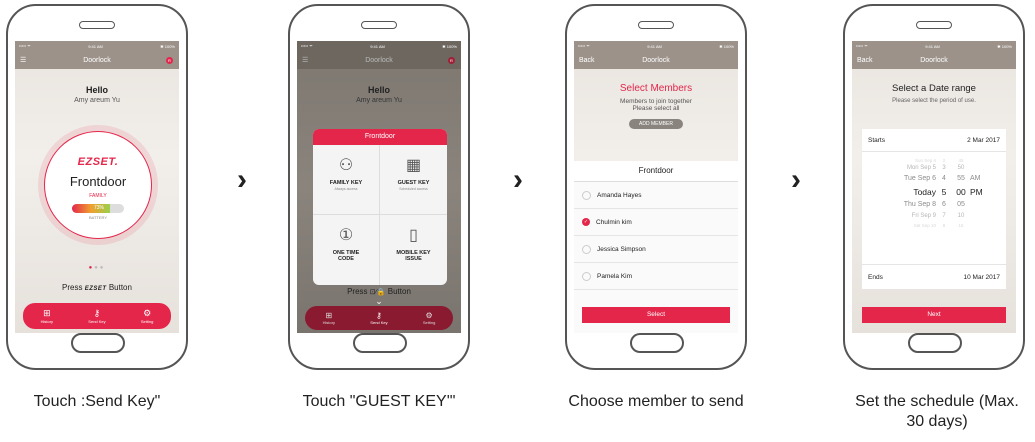 Image resolution: width=1035 pixels, height=442 pixels. I want to click on mobile-key-option: ▯ MOBILE KEY ISSUE, so click(413, 250).